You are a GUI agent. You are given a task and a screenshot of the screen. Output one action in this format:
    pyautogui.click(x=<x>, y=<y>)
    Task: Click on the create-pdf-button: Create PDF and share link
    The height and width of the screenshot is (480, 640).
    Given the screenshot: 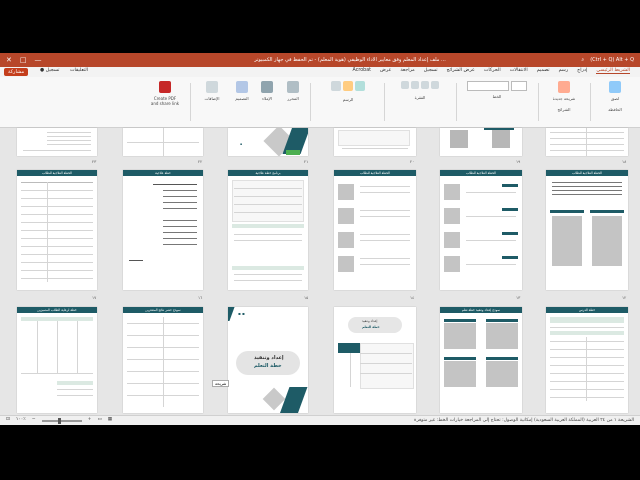 What is the action you would take?
    pyautogui.click(x=165, y=102)
    